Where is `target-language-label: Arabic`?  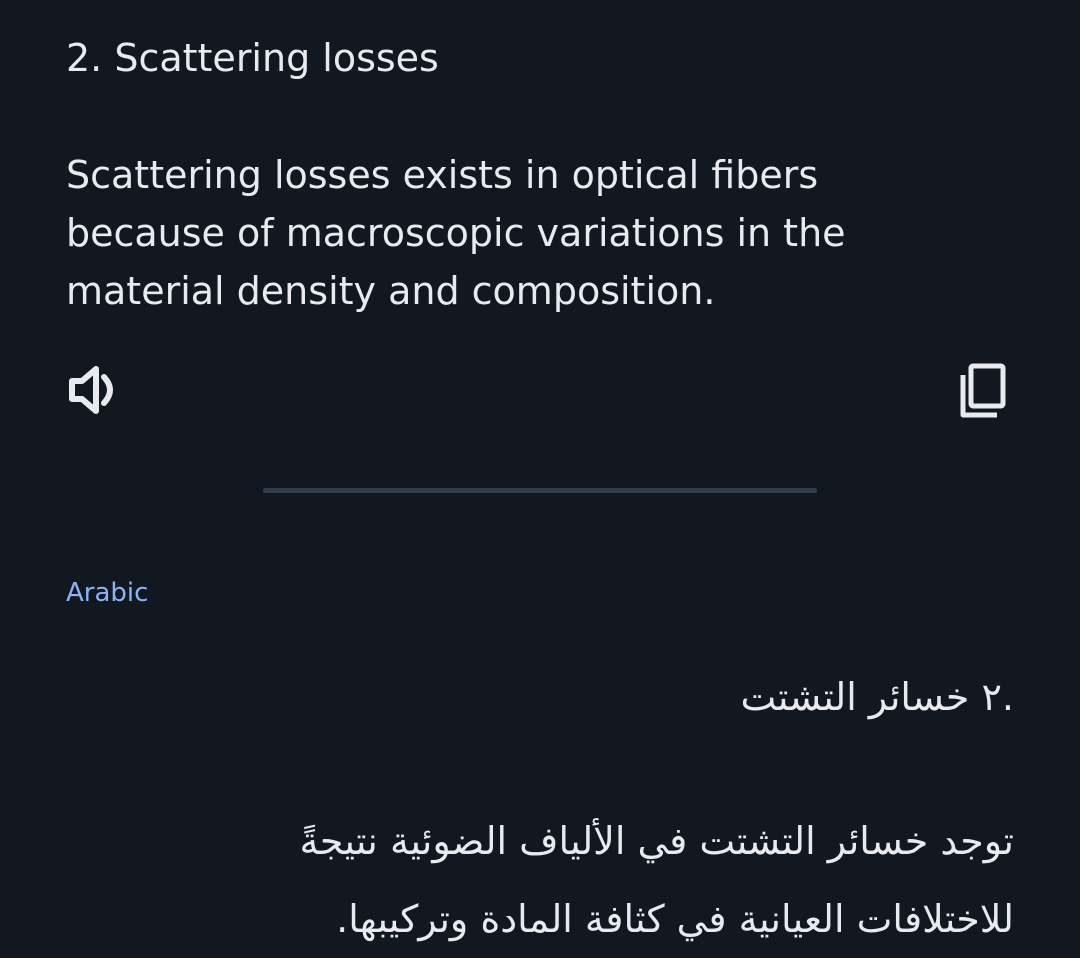 target-language-label: Arabic is located at coordinates (107, 593).